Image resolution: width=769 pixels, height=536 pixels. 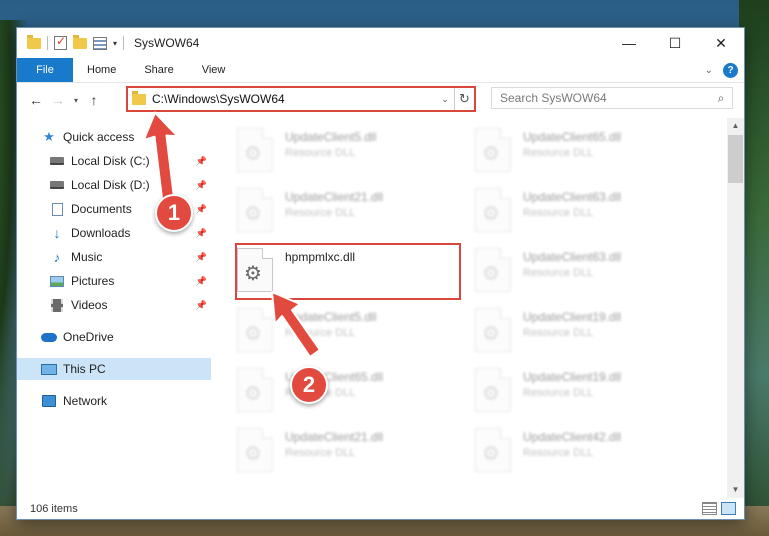 What do you see at coordinates (100, 43) in the screenshot?
I see `rename-icon` at bounding box center [100, 43].